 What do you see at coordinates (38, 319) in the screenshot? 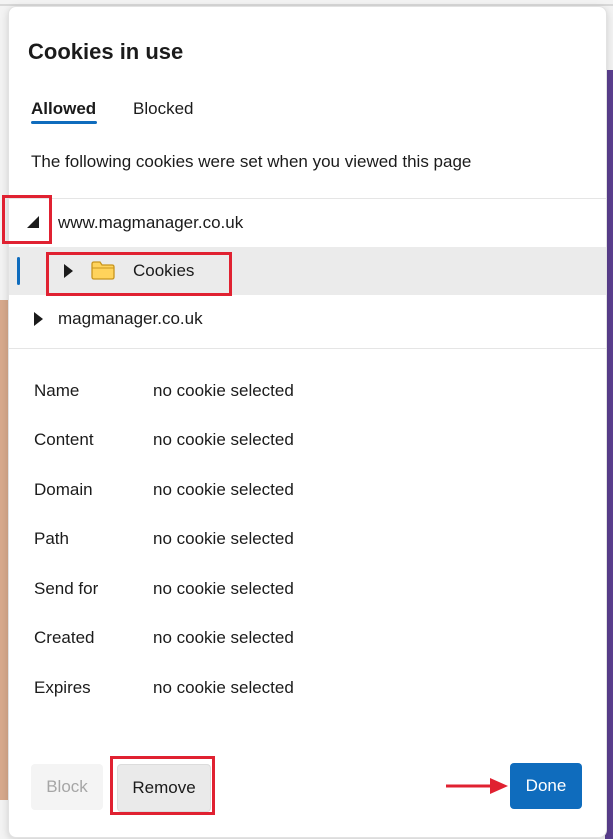
I see `expand-triangle-icon` at bounding box center [38, 319].